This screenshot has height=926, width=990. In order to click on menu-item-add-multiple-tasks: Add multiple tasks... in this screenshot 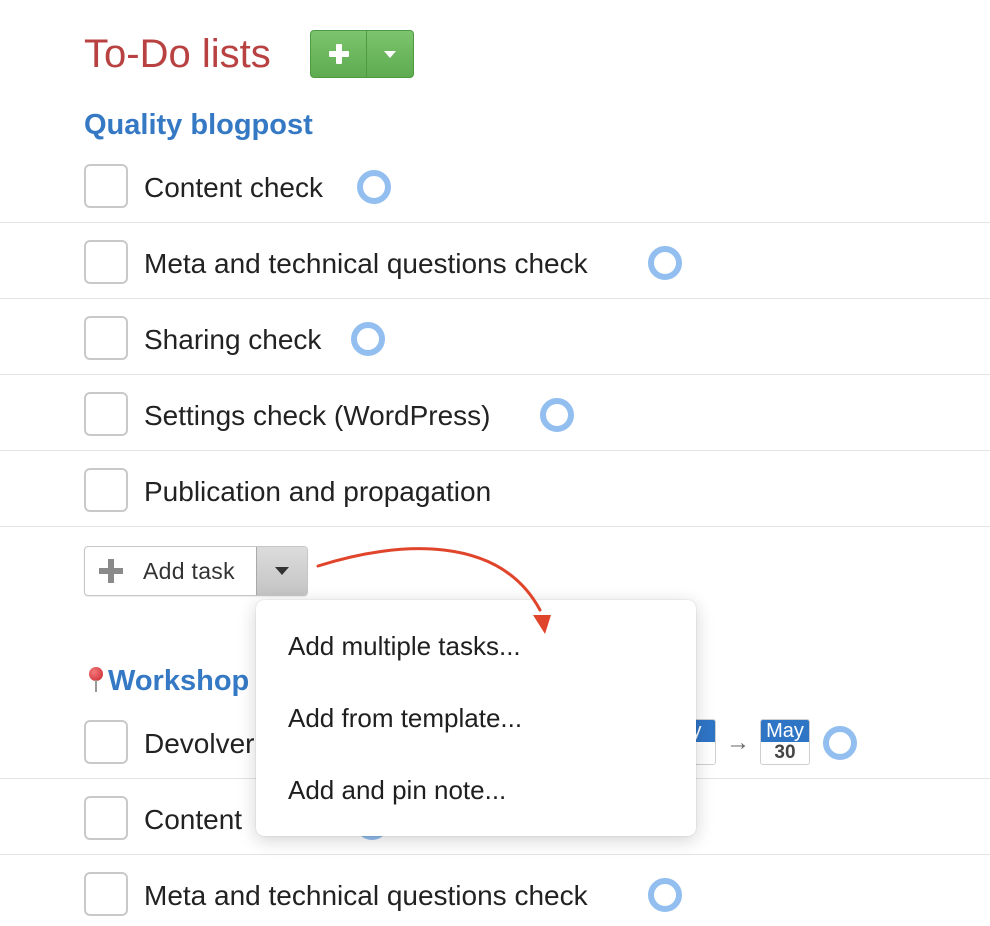, I will do `click(404, 646)`.